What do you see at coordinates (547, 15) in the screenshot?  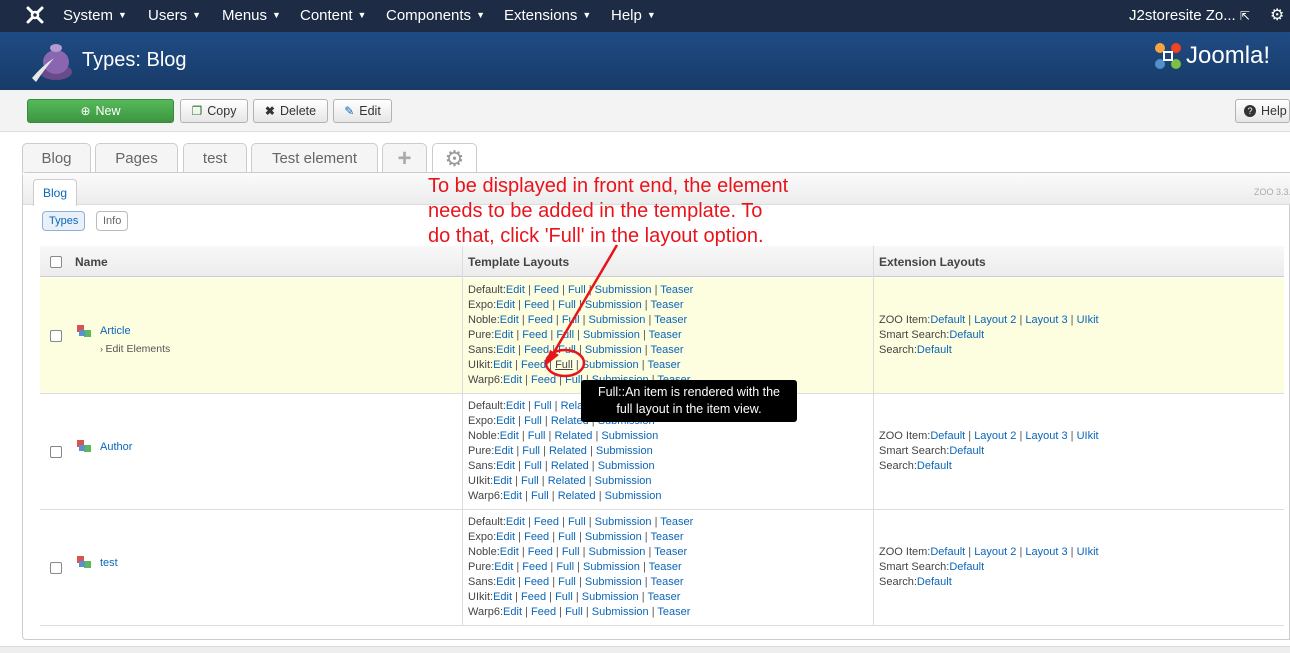 I see `menu-extensions: Extensions ▼` at bounding box center [547, 15].